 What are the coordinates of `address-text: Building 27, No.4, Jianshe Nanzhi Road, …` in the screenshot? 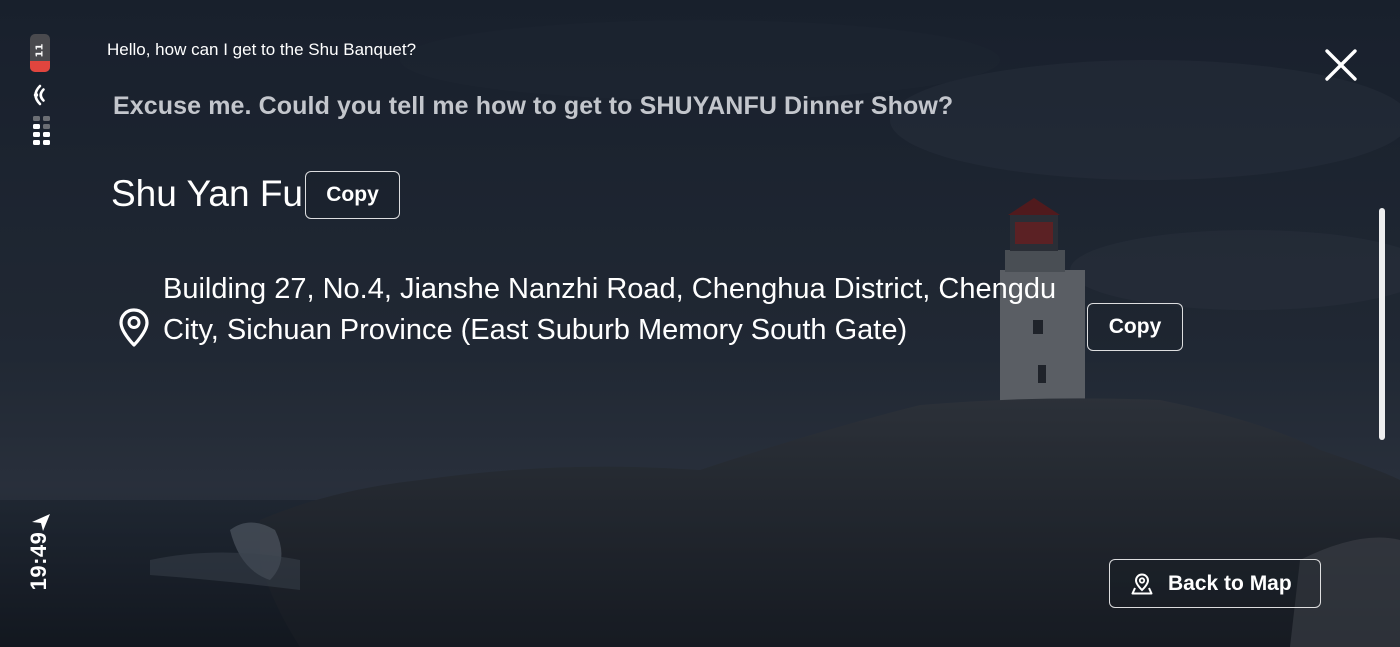 It's located at (610, 309).